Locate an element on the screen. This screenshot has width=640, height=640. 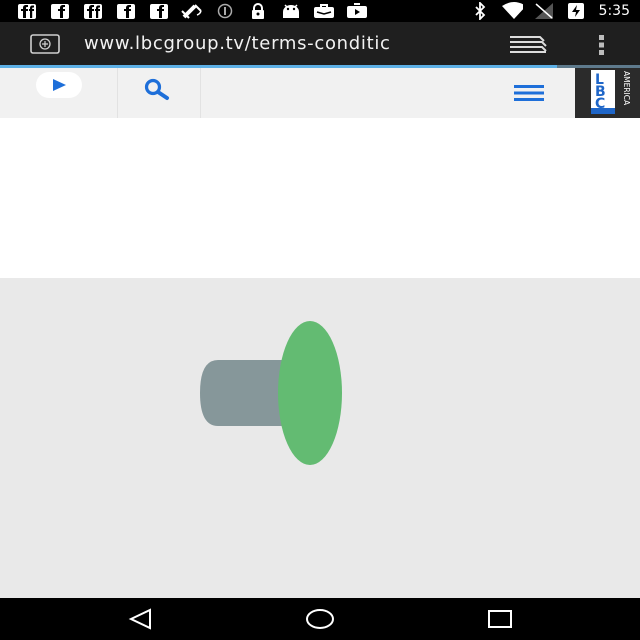
speaker-body-shape is located at coordinates (245, 393).